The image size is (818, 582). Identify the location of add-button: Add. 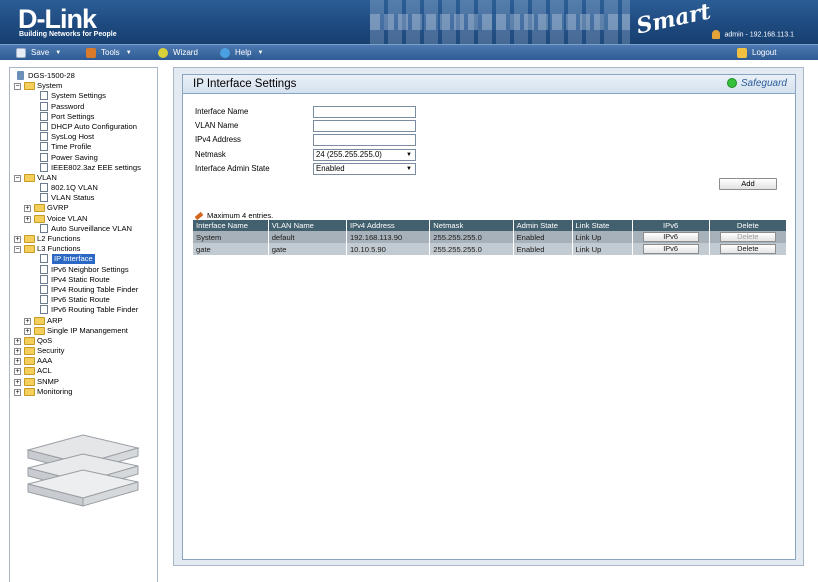
(748, 184).